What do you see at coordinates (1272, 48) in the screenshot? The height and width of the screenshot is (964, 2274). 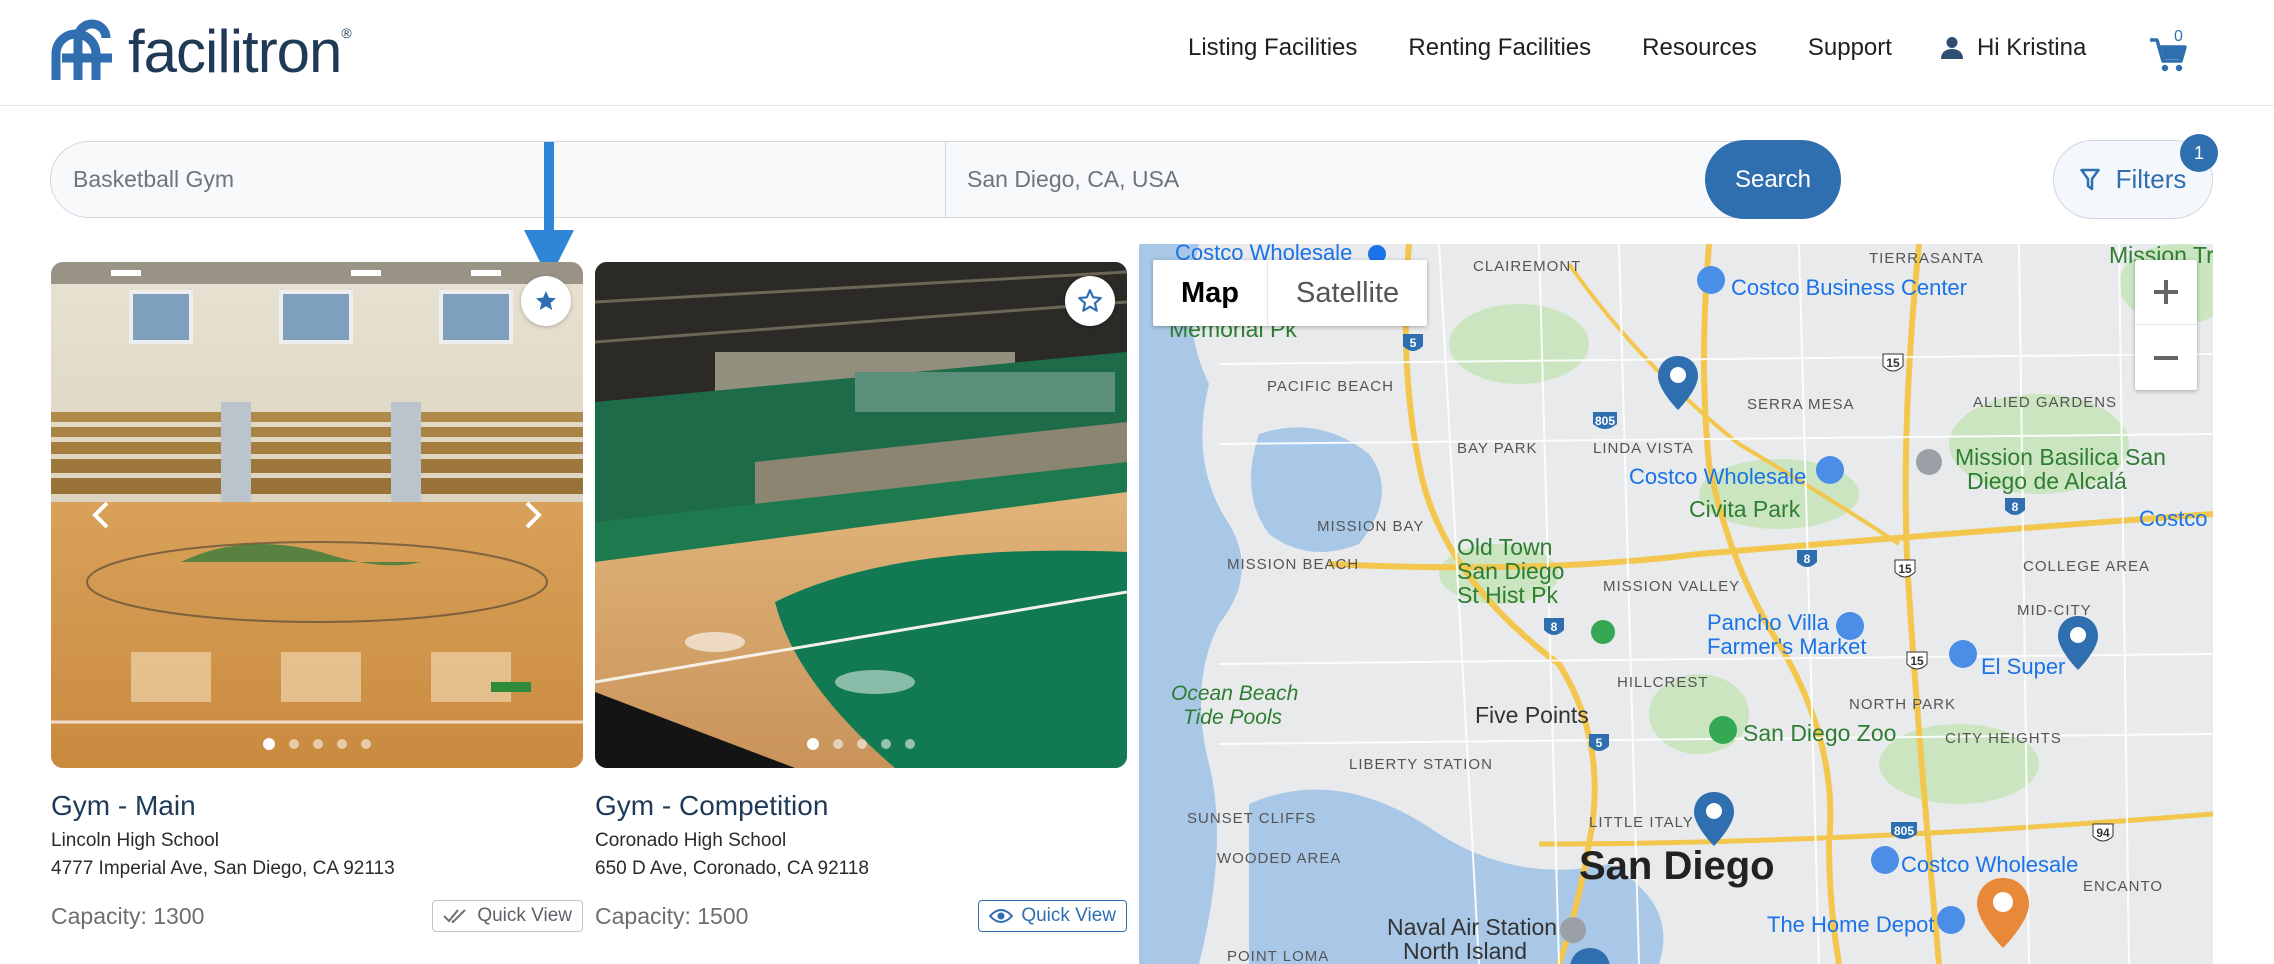 I see `nav-listing-facilities: Listing Facilities` at bounding box center [1272, 48].